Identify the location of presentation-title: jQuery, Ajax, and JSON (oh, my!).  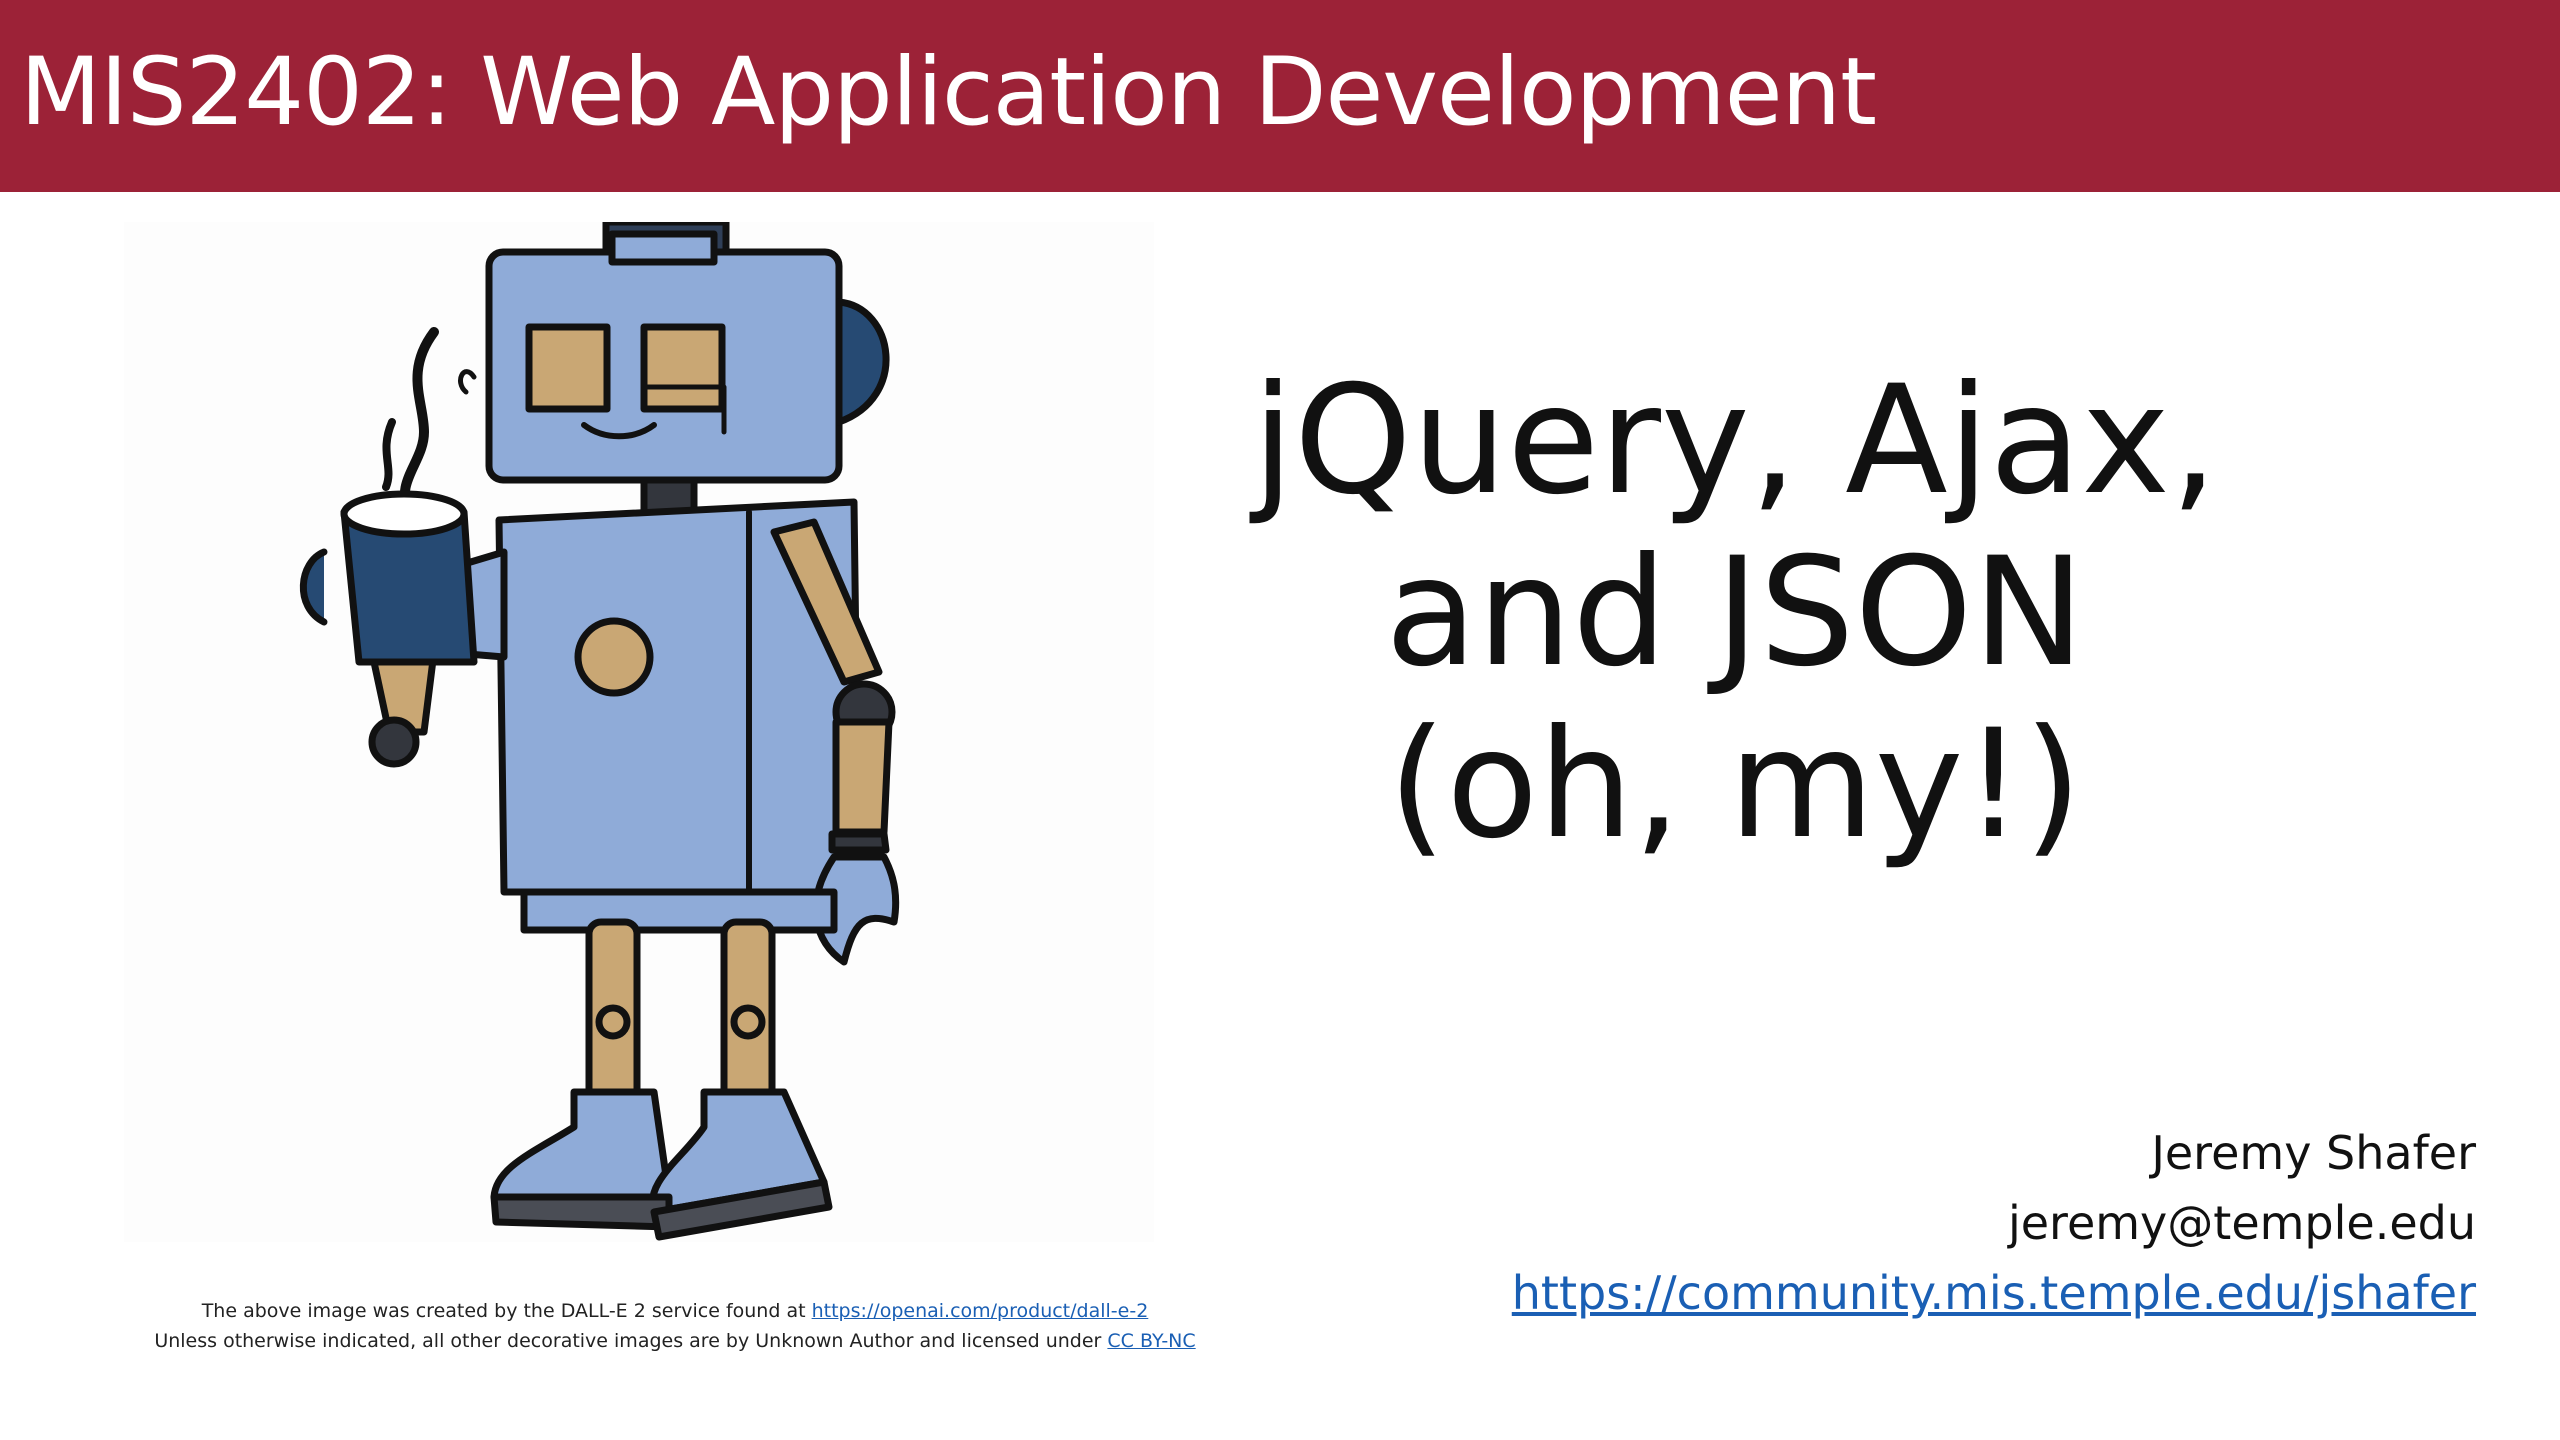
(1735, 613).